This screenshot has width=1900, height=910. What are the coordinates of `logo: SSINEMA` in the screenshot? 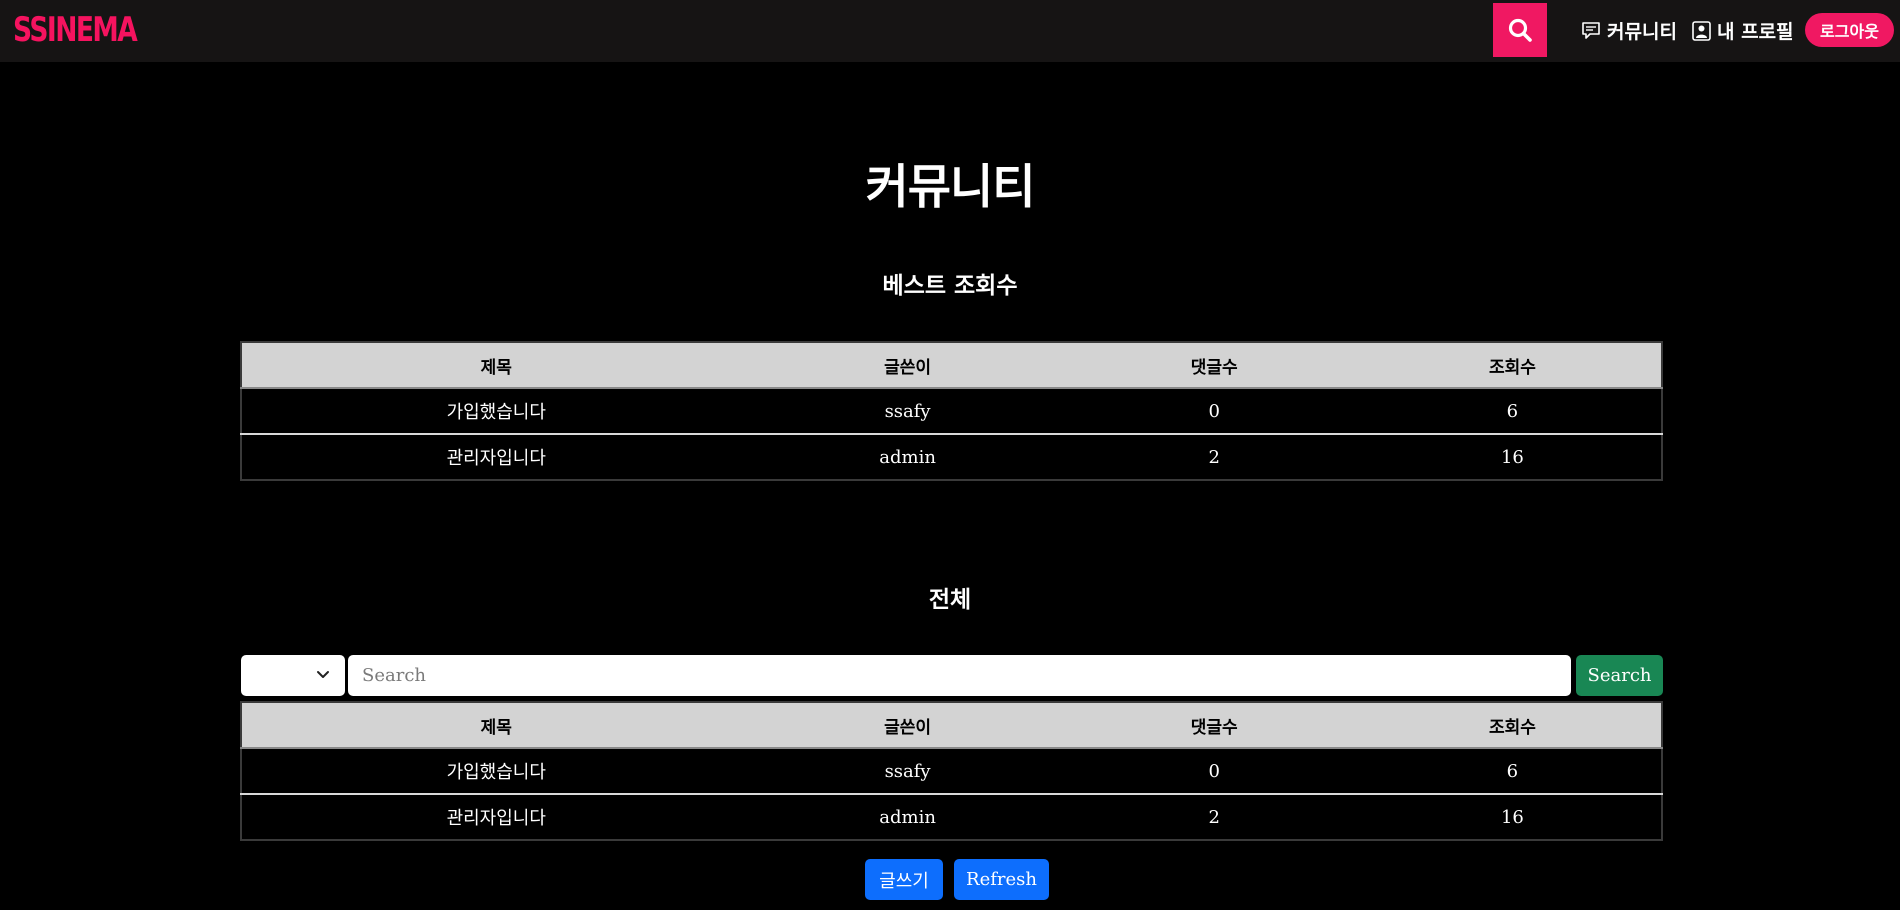 It's located at (75, 30).